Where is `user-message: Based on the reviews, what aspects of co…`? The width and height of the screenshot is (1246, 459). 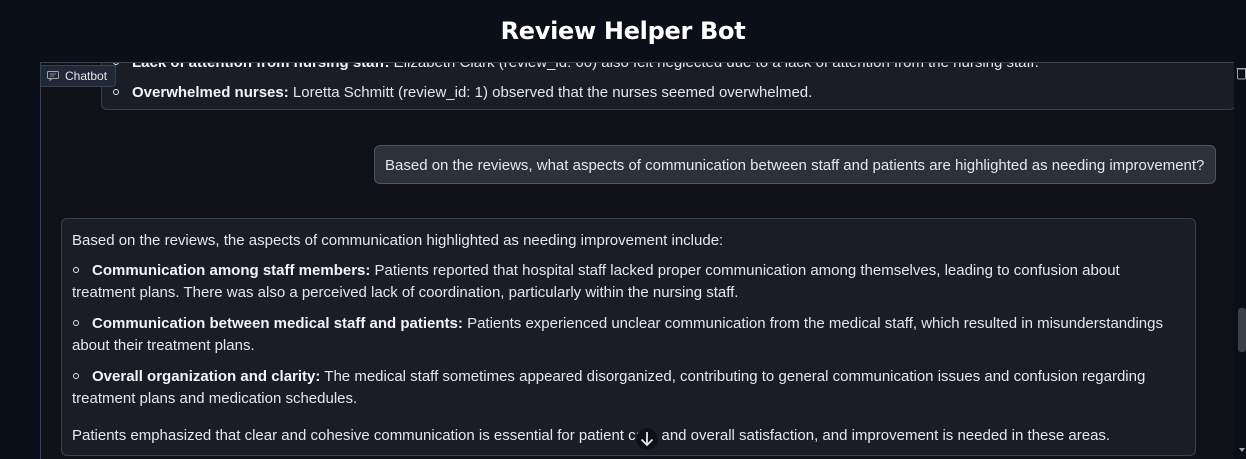
user-message: Based on the reviews, what aspects of co… is located at coordinates (795, 164).